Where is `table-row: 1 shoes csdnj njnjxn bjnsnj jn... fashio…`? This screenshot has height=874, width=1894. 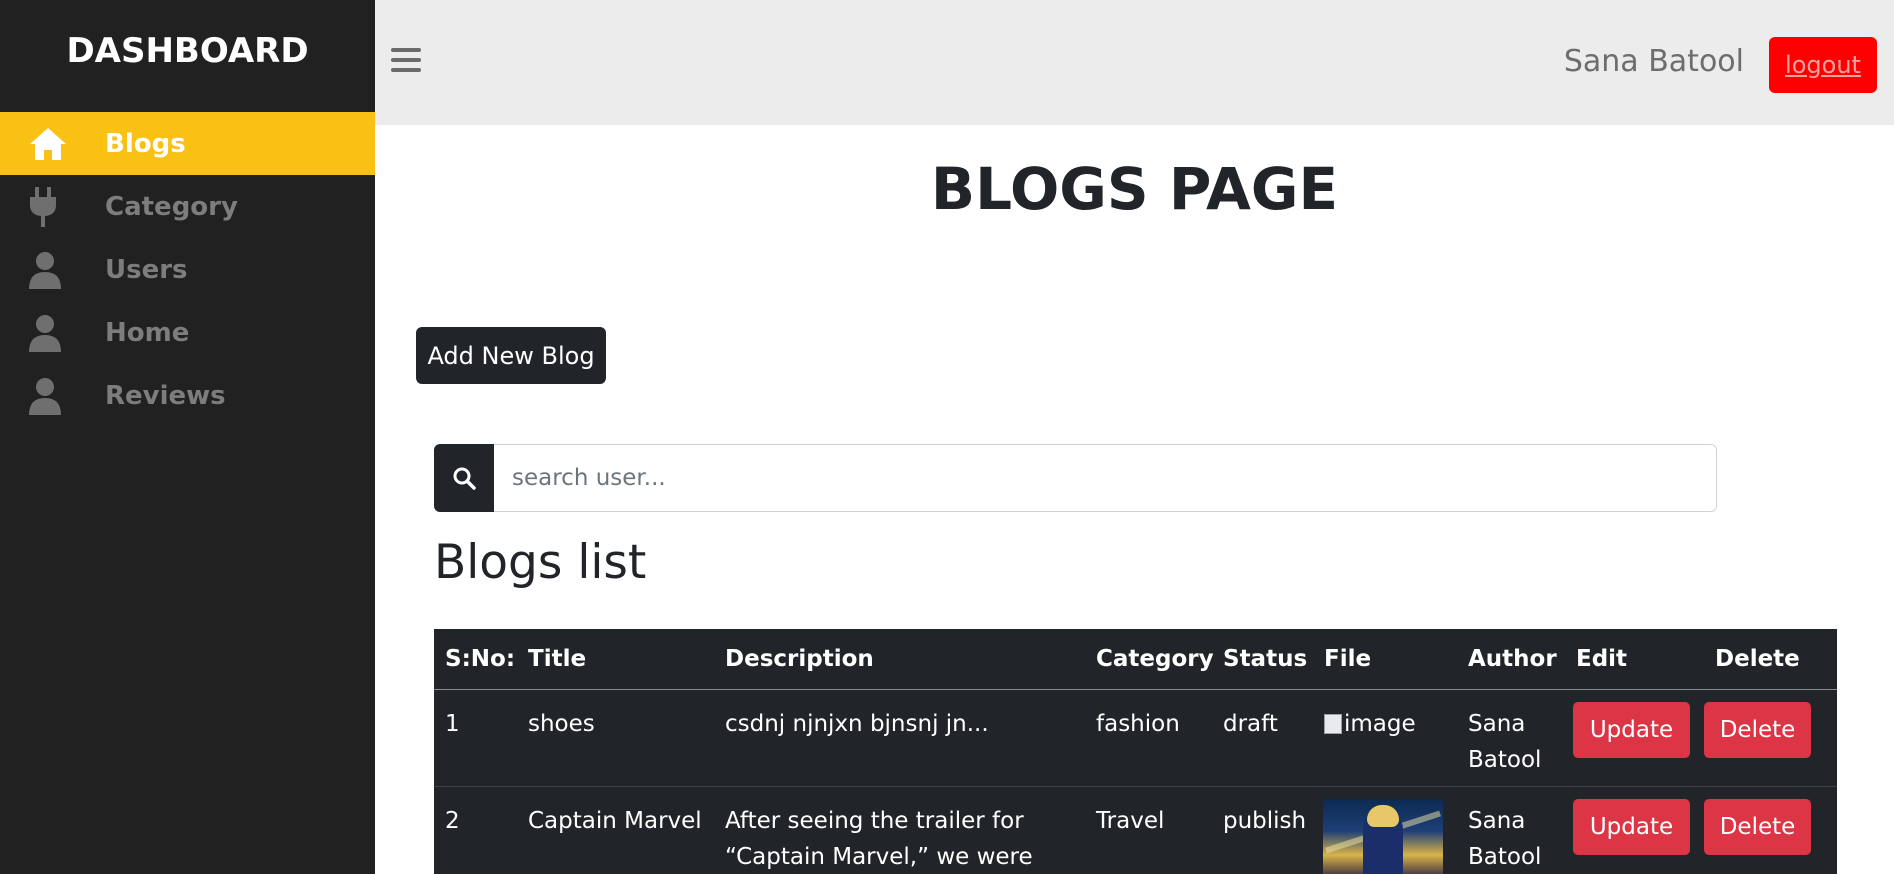
table-row: 1 shoes csdnj njnjxn bjnsnj jn... fashio… is located at coordinates (1135, 738).